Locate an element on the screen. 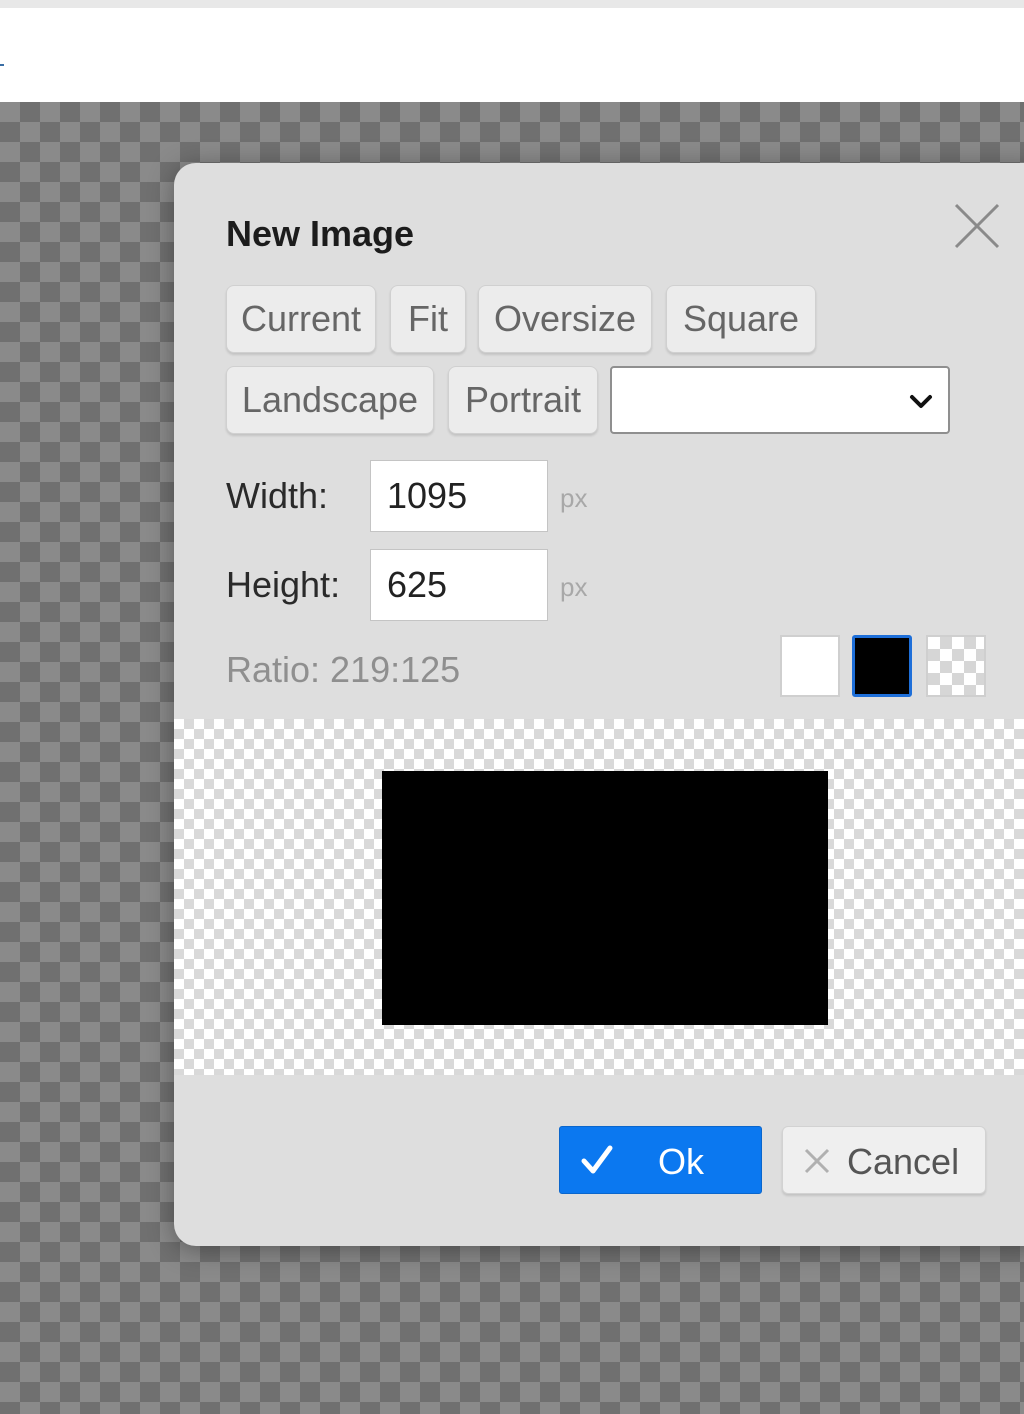 This screenshot has height=1414, width=1024. background-black-swatch is located at coordinates (882, 666).